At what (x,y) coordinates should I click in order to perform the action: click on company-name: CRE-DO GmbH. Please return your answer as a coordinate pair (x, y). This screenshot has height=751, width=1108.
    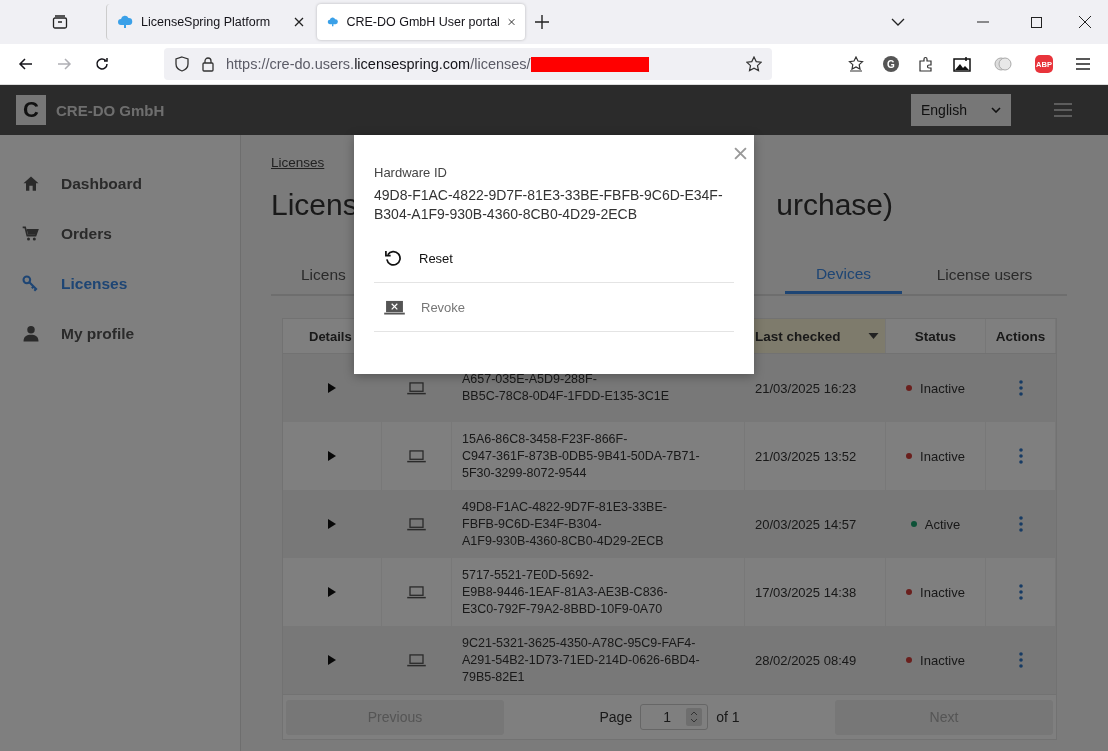
    Looking at the image, I should click on (110, 110).